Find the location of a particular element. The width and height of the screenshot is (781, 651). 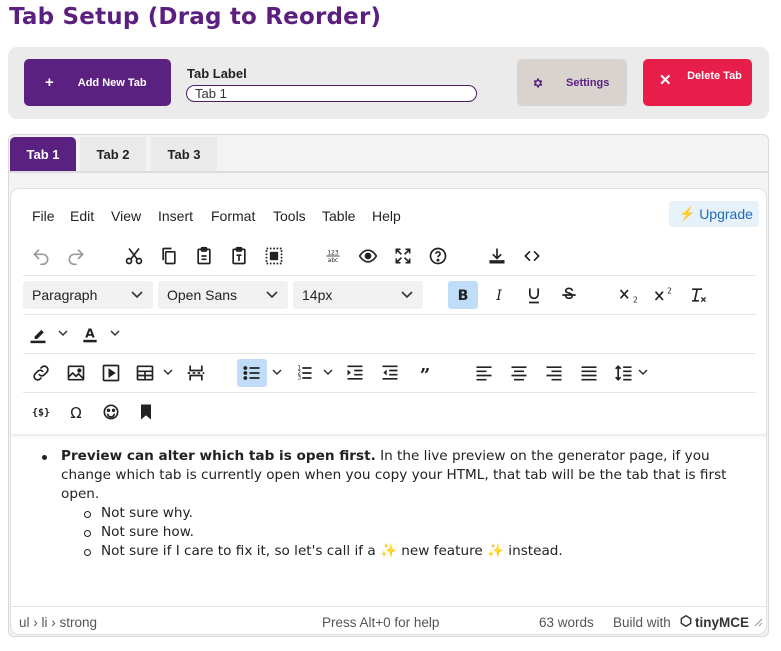

toolbar-row-3: A is located at coordinates (389, 333).